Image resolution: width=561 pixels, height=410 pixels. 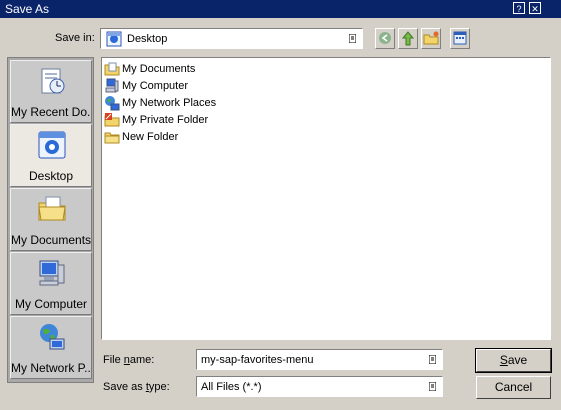 I want to click on save-in-combo: Desktop, so click(x=231, y=38).